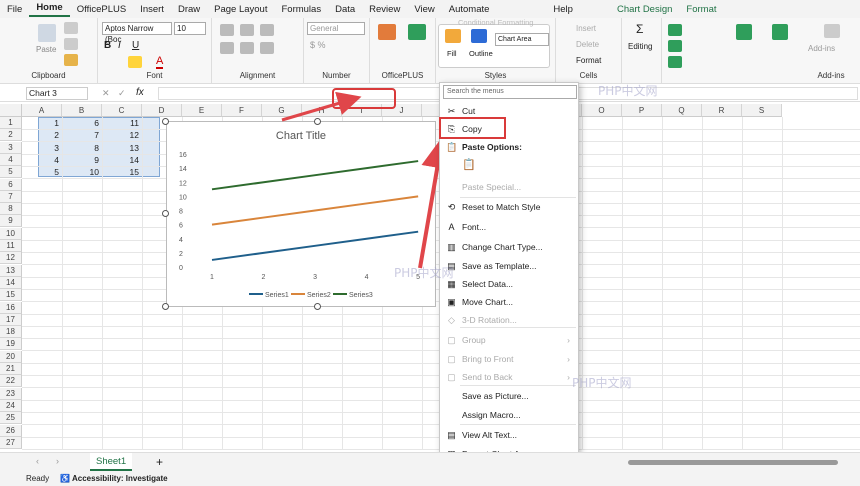 The width and height of the screenshot is (860, 486). I want to click on tab-home: Home, so click(49, 9).